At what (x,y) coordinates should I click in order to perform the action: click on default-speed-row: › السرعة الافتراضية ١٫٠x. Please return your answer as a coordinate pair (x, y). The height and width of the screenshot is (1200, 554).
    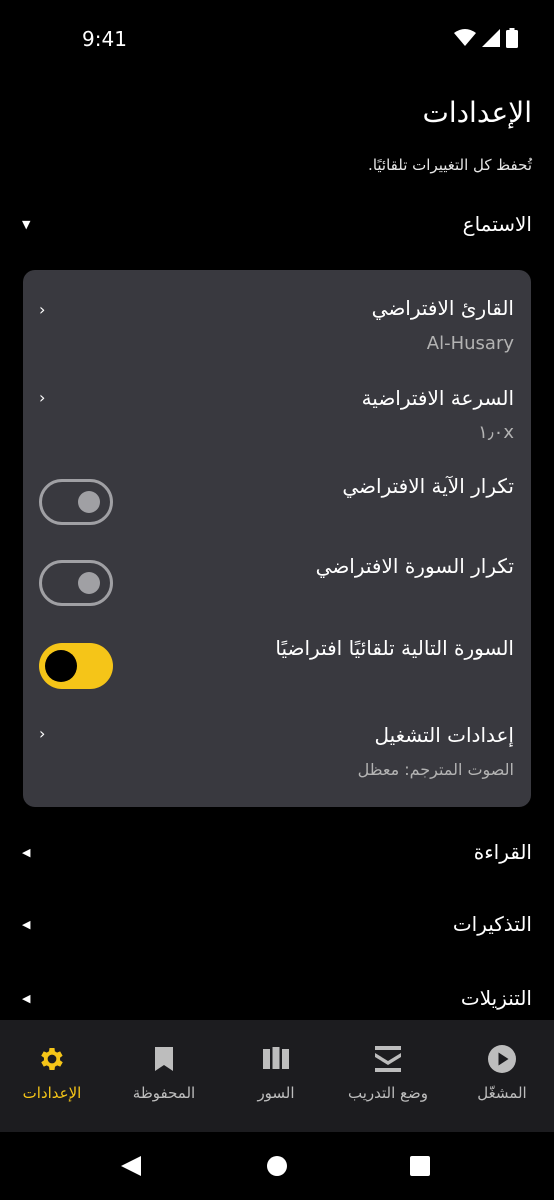
    Looking at the image, I should click on (277, 406).